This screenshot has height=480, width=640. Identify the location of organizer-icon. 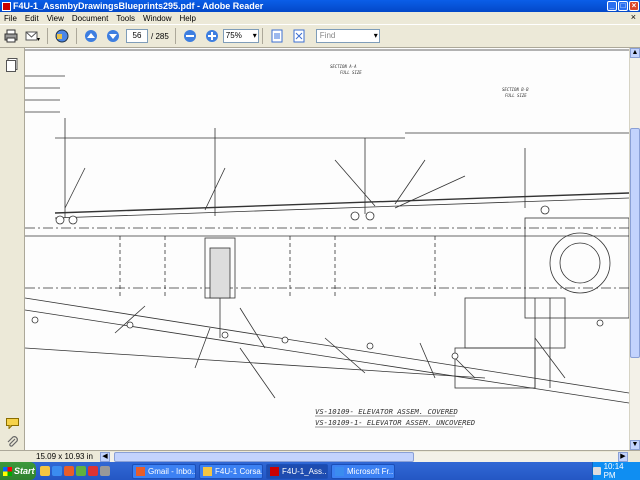
(62, 36).